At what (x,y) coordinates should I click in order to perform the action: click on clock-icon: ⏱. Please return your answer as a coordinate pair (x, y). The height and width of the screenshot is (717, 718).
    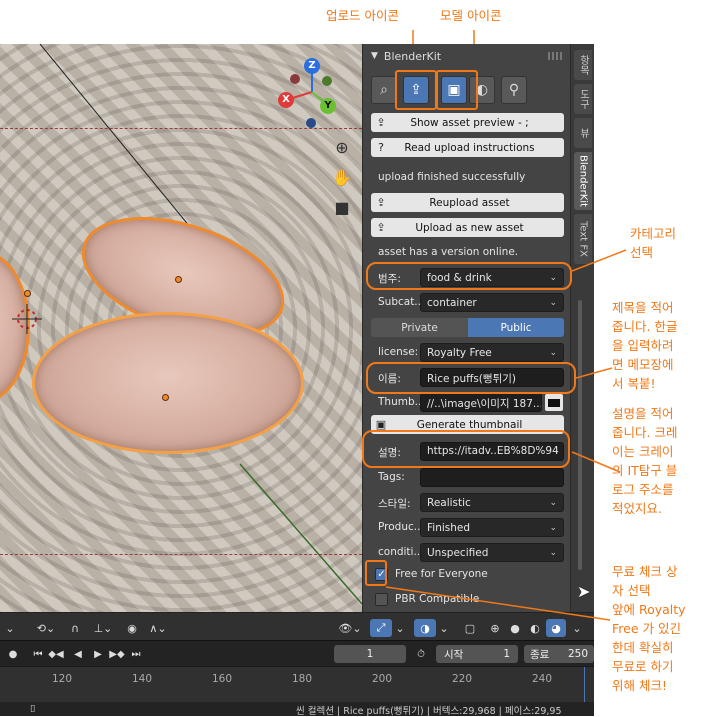
    Looking at the image, I should click on (421, 654).